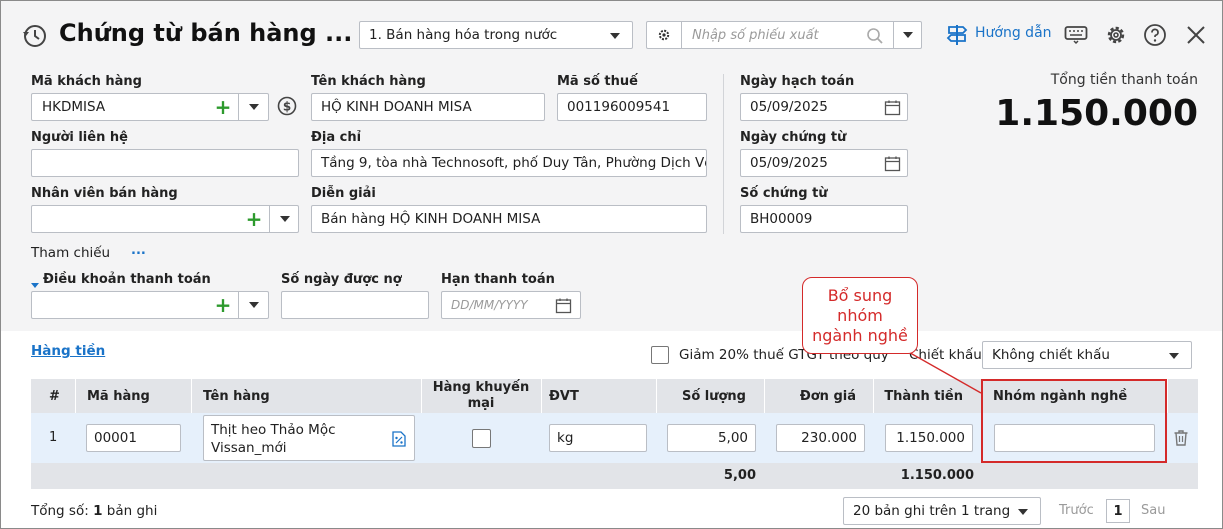 Image resolution: width=1223 pixels, height=529 pixels. Describe the element at coordinates (79, 137) in the screenshot. I see `contact-label: Người liên hệ` at that location.